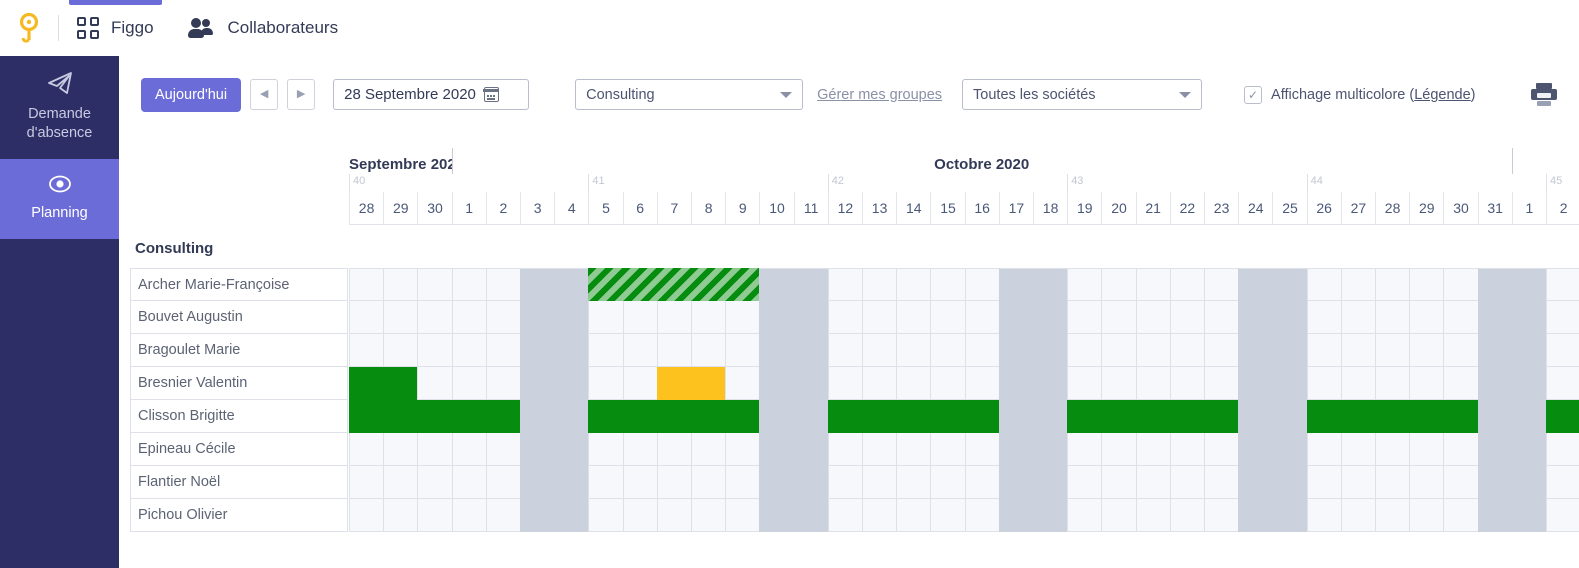 The image size is (1579, 568). I want to click on nav-item-figgo: Figgo, so click(115, 28).